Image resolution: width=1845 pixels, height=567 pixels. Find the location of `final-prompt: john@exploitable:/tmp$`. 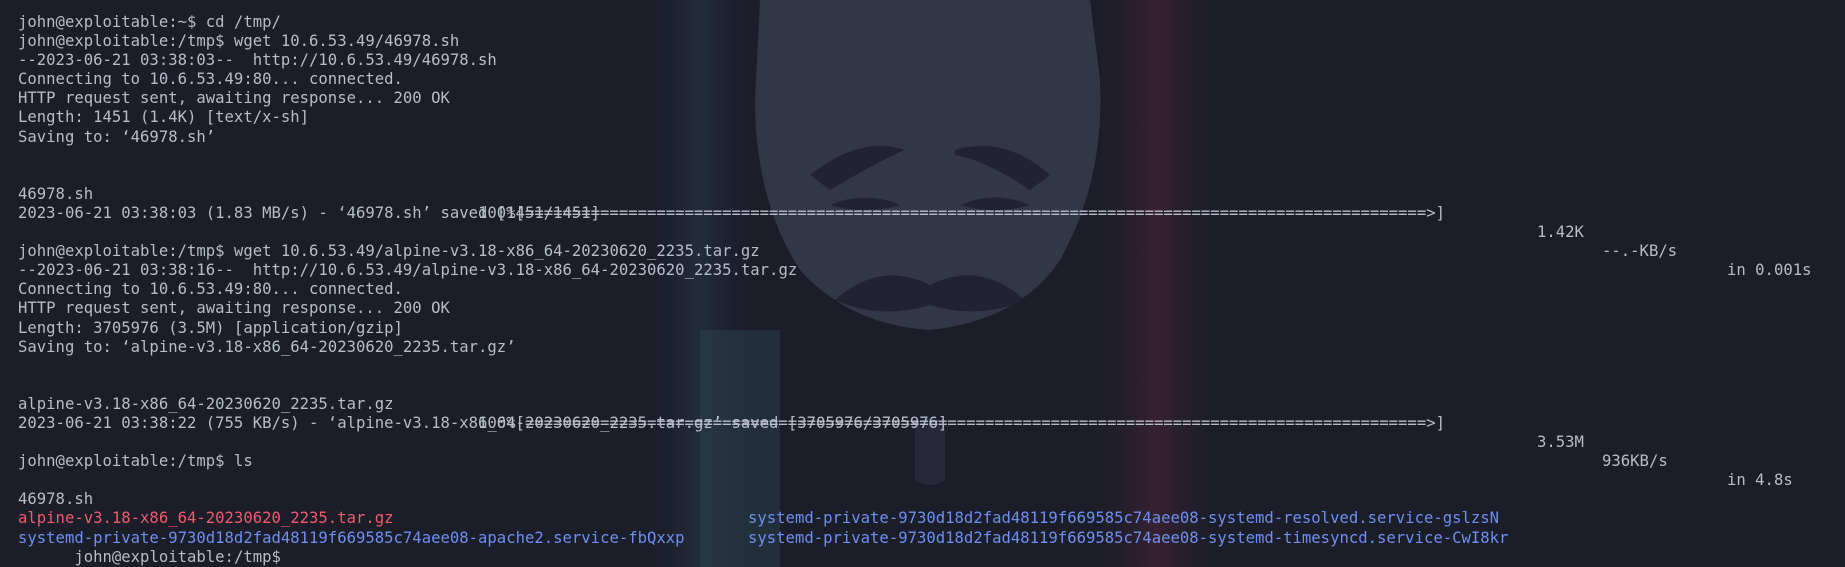

final-prompt: john@exploitable:/tmp$ is located at coordinates (177, 556).